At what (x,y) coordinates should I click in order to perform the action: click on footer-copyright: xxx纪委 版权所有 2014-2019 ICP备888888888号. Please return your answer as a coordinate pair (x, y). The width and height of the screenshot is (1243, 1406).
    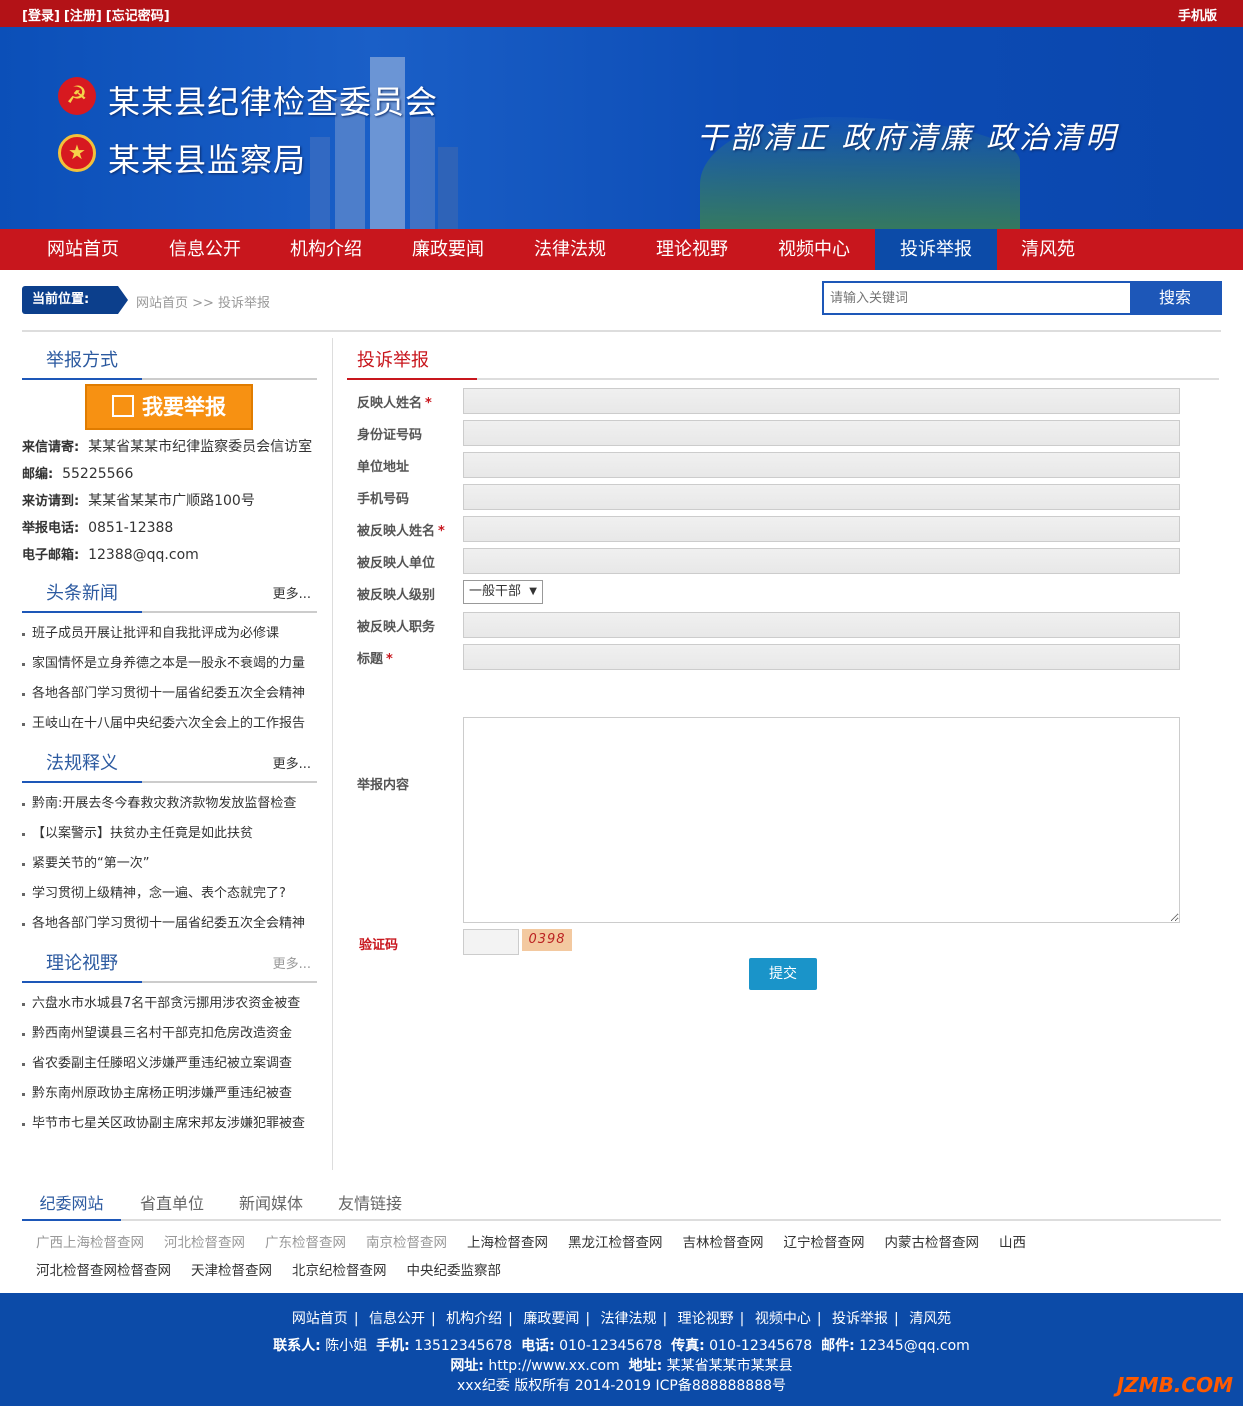
    Looking at the image, I should click on (621, 1386).